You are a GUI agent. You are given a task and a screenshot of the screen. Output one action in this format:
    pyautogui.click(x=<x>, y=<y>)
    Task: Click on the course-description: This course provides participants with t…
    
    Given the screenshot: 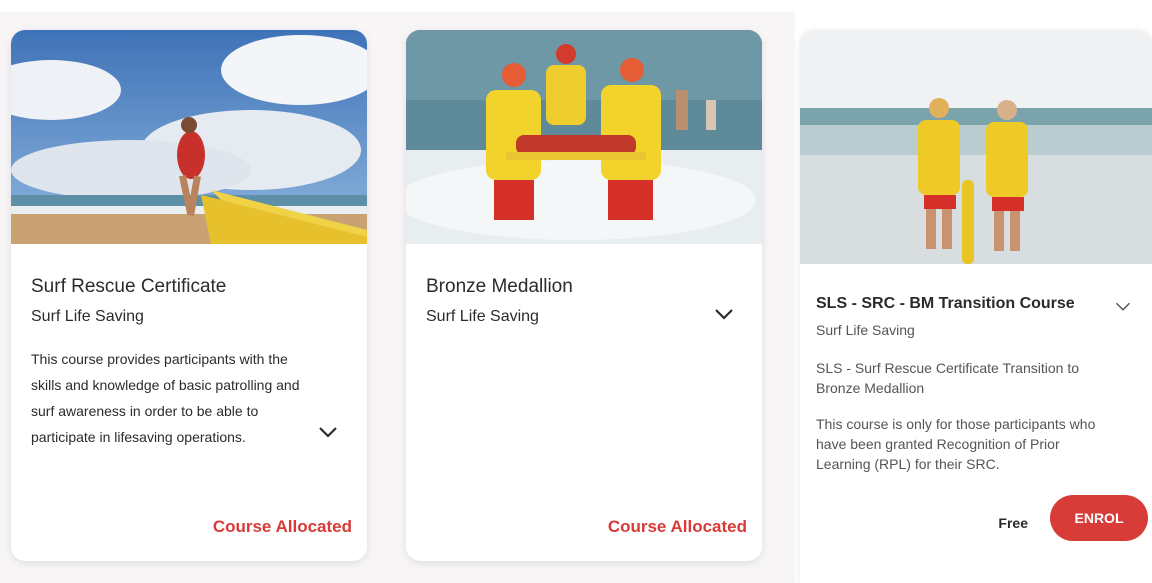 What is the action you would take?
    pyautogui.click(x=165, y=398)
    